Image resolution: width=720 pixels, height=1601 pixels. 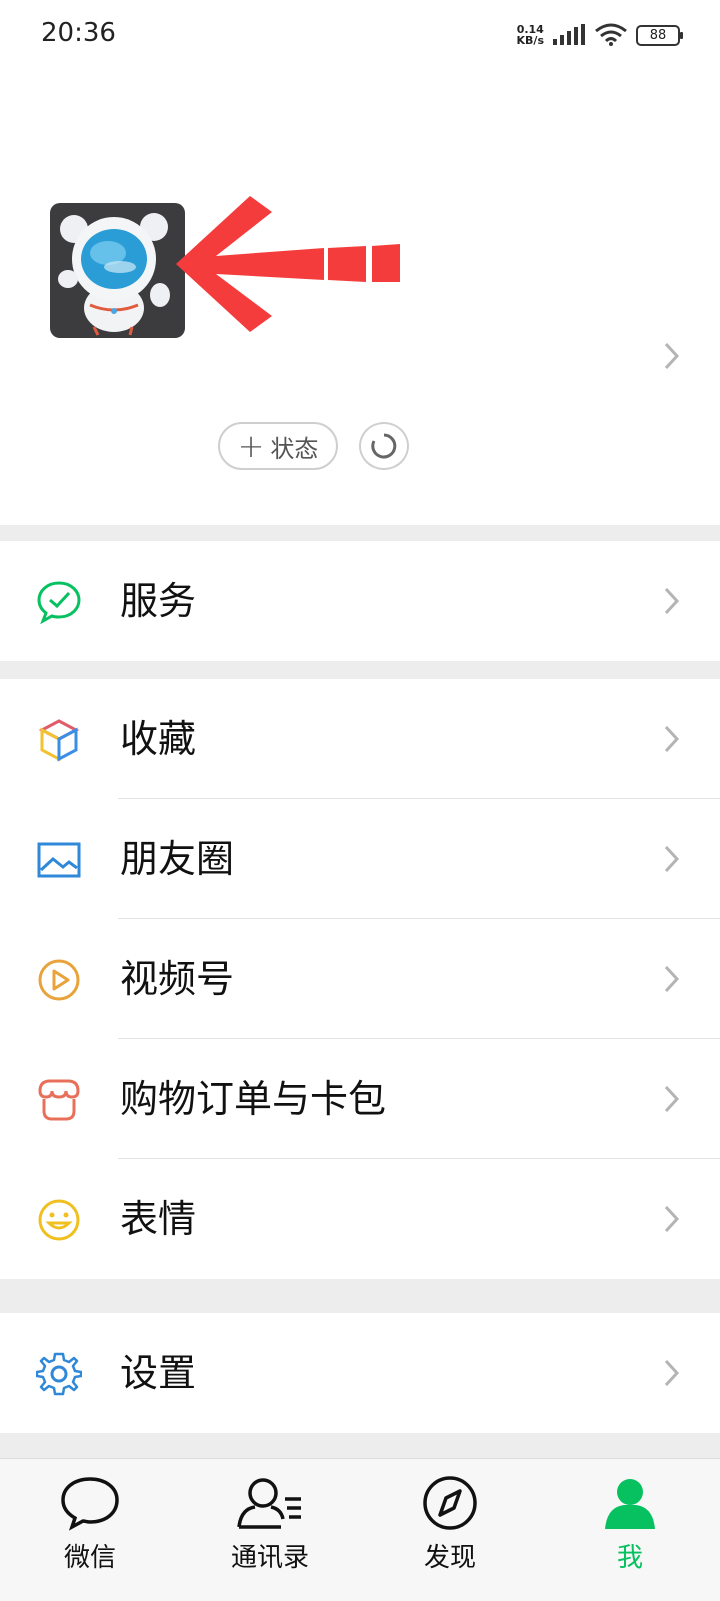 What do you see at coordinates (89, 1558) in the screenshot?
I see `tab-label-chats: 微信` at bounding box center [89, 1558].